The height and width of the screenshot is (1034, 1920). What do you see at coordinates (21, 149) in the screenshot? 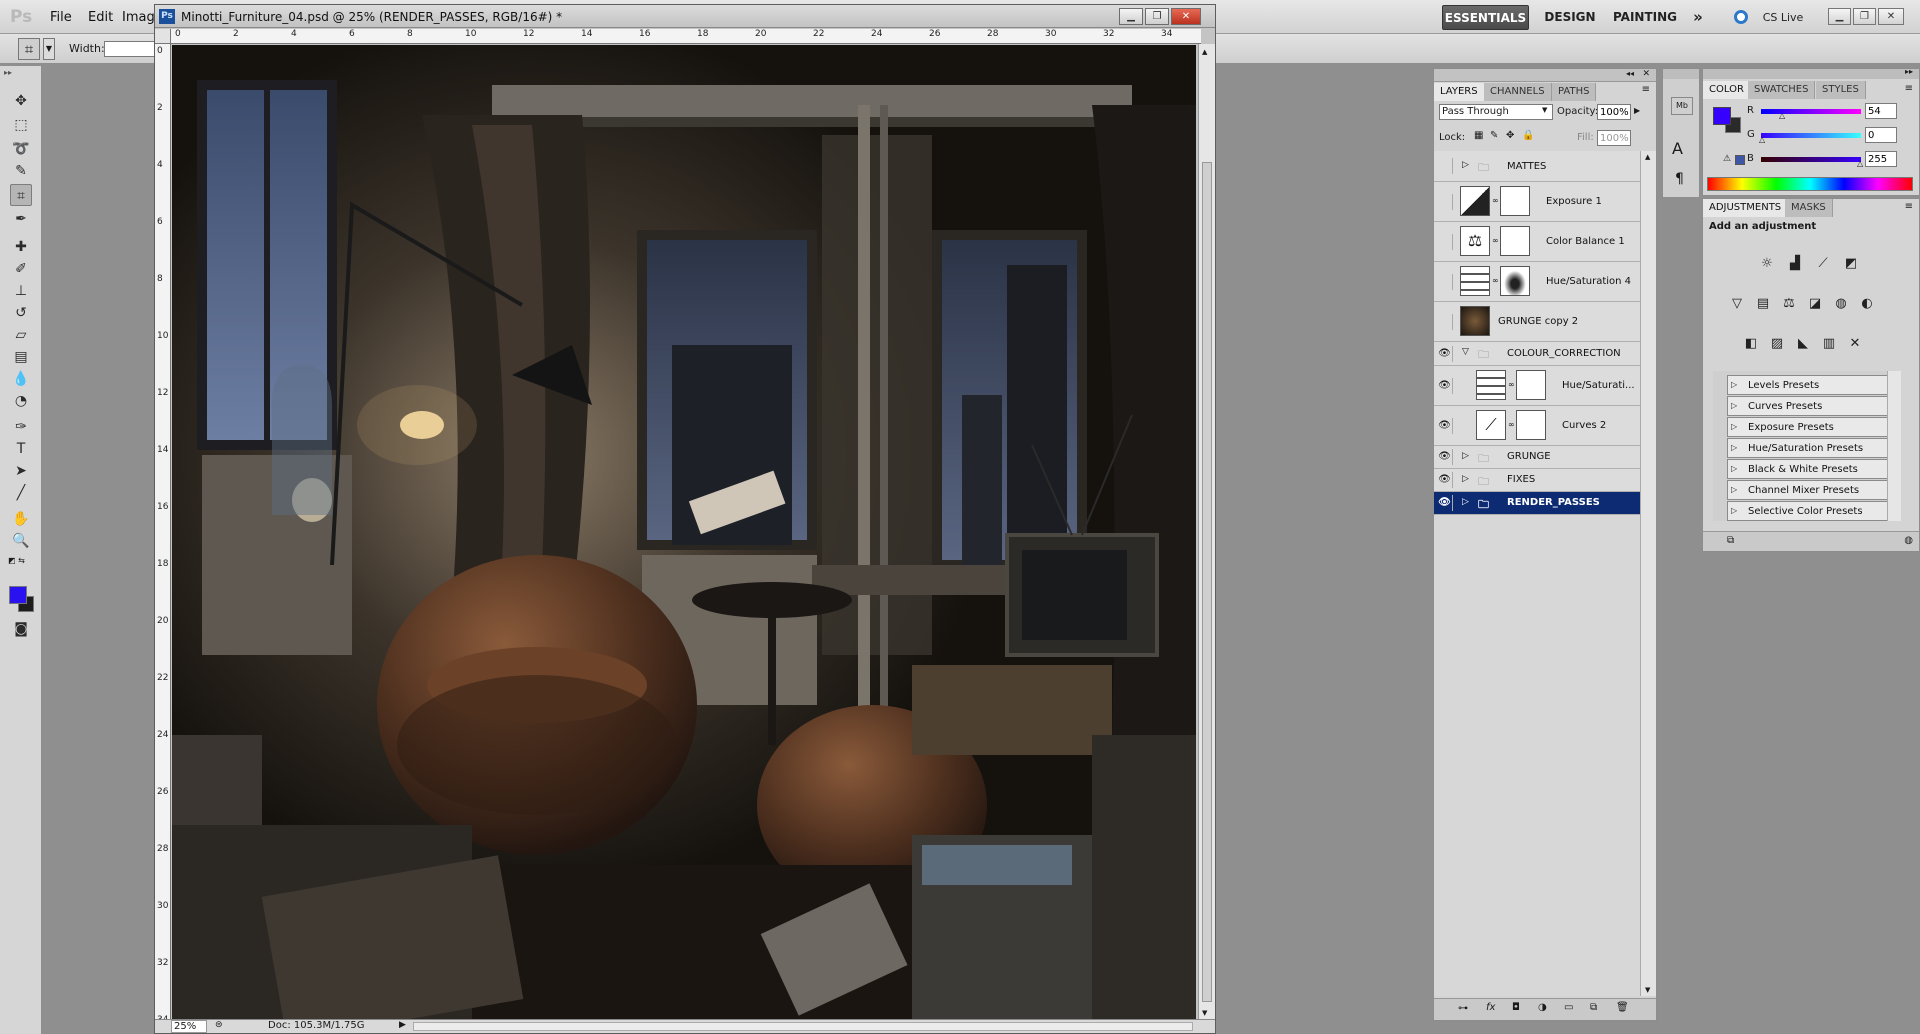
I see `lasso-tool-icon: ➰` at bounding box center [21, 149].